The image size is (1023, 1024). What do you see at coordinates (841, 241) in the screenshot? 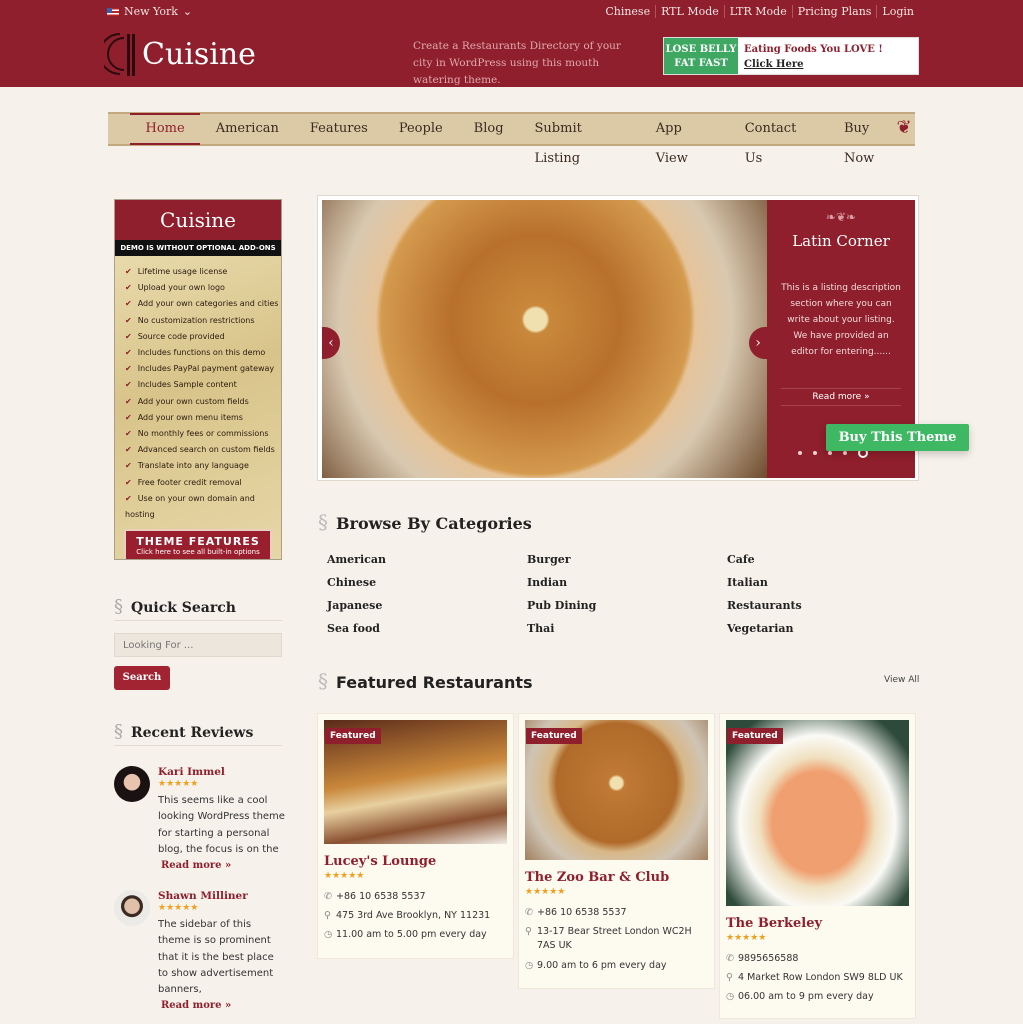
I see `slide-title: Latin Corner` at bounding box center [841, 241].